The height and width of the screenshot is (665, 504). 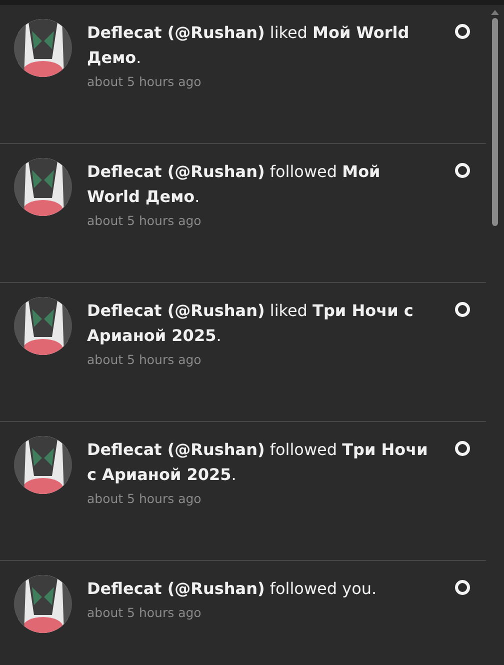 What do you see at coordinates (250, 323) in the screenshot?
I see `notification-text: Deflecat (@Rushan) liked Три Ночи с Арианой 2025.` at bounding box center [250, 323].